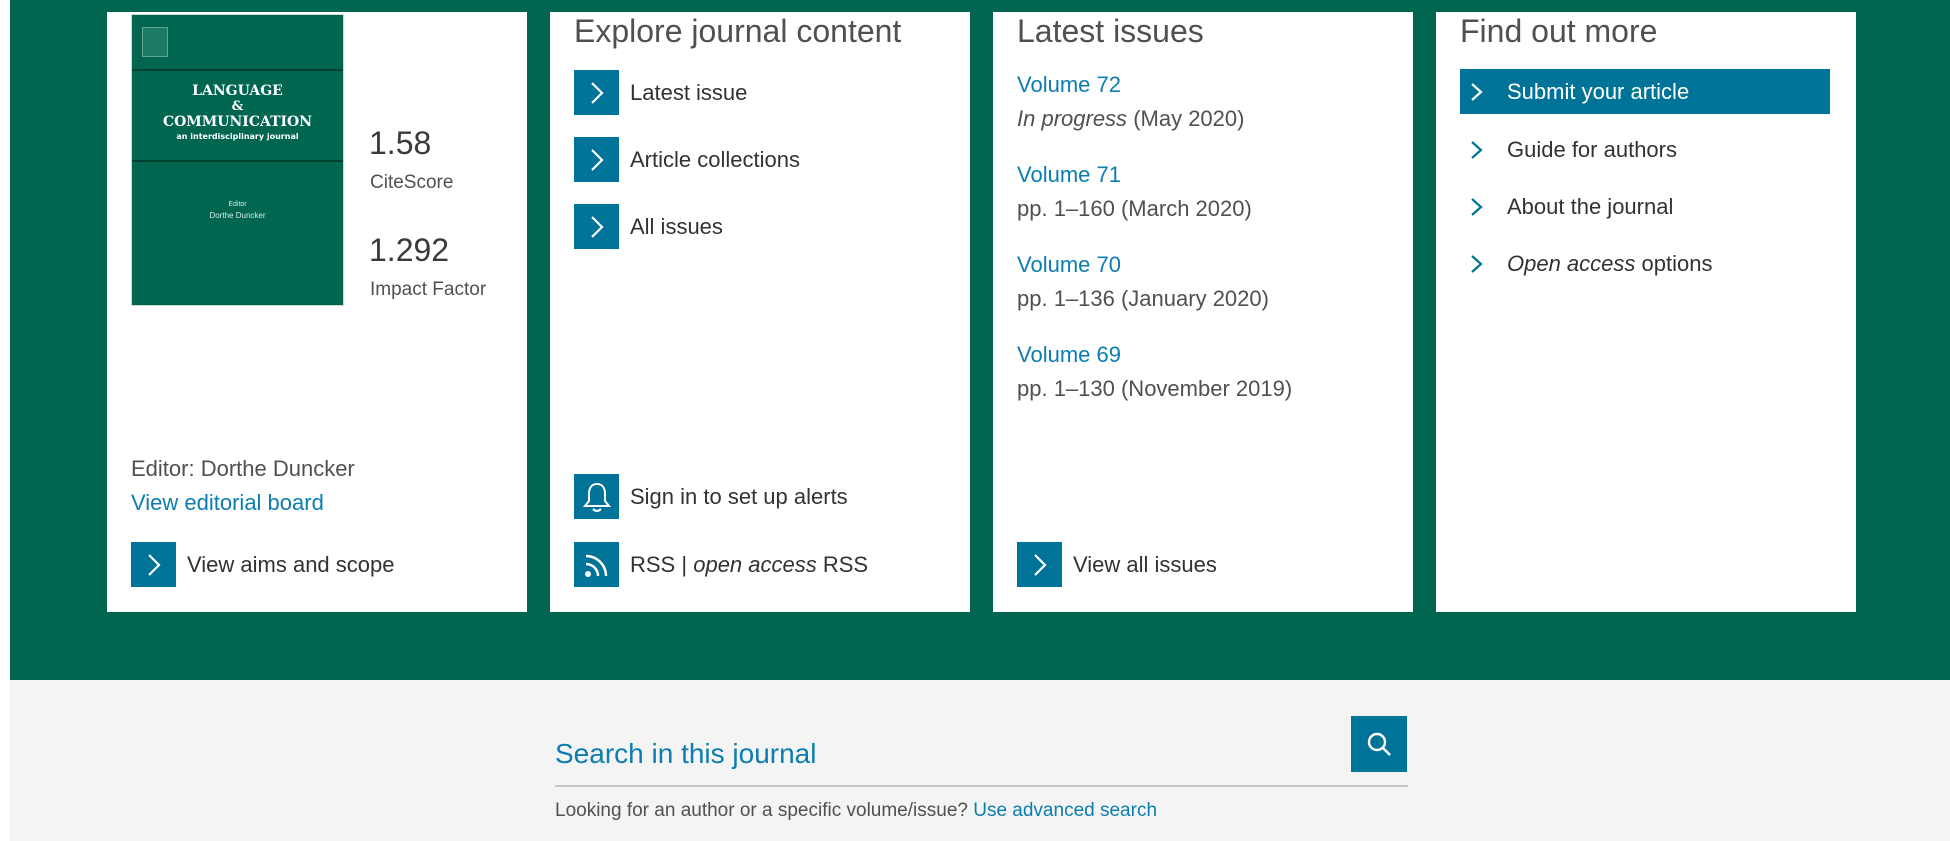 The image size is (1950, 841). Describe the element at coordinates (291, 564) in the screenshot. I see `view-aims-scope-label: View aims and scope` at that location.